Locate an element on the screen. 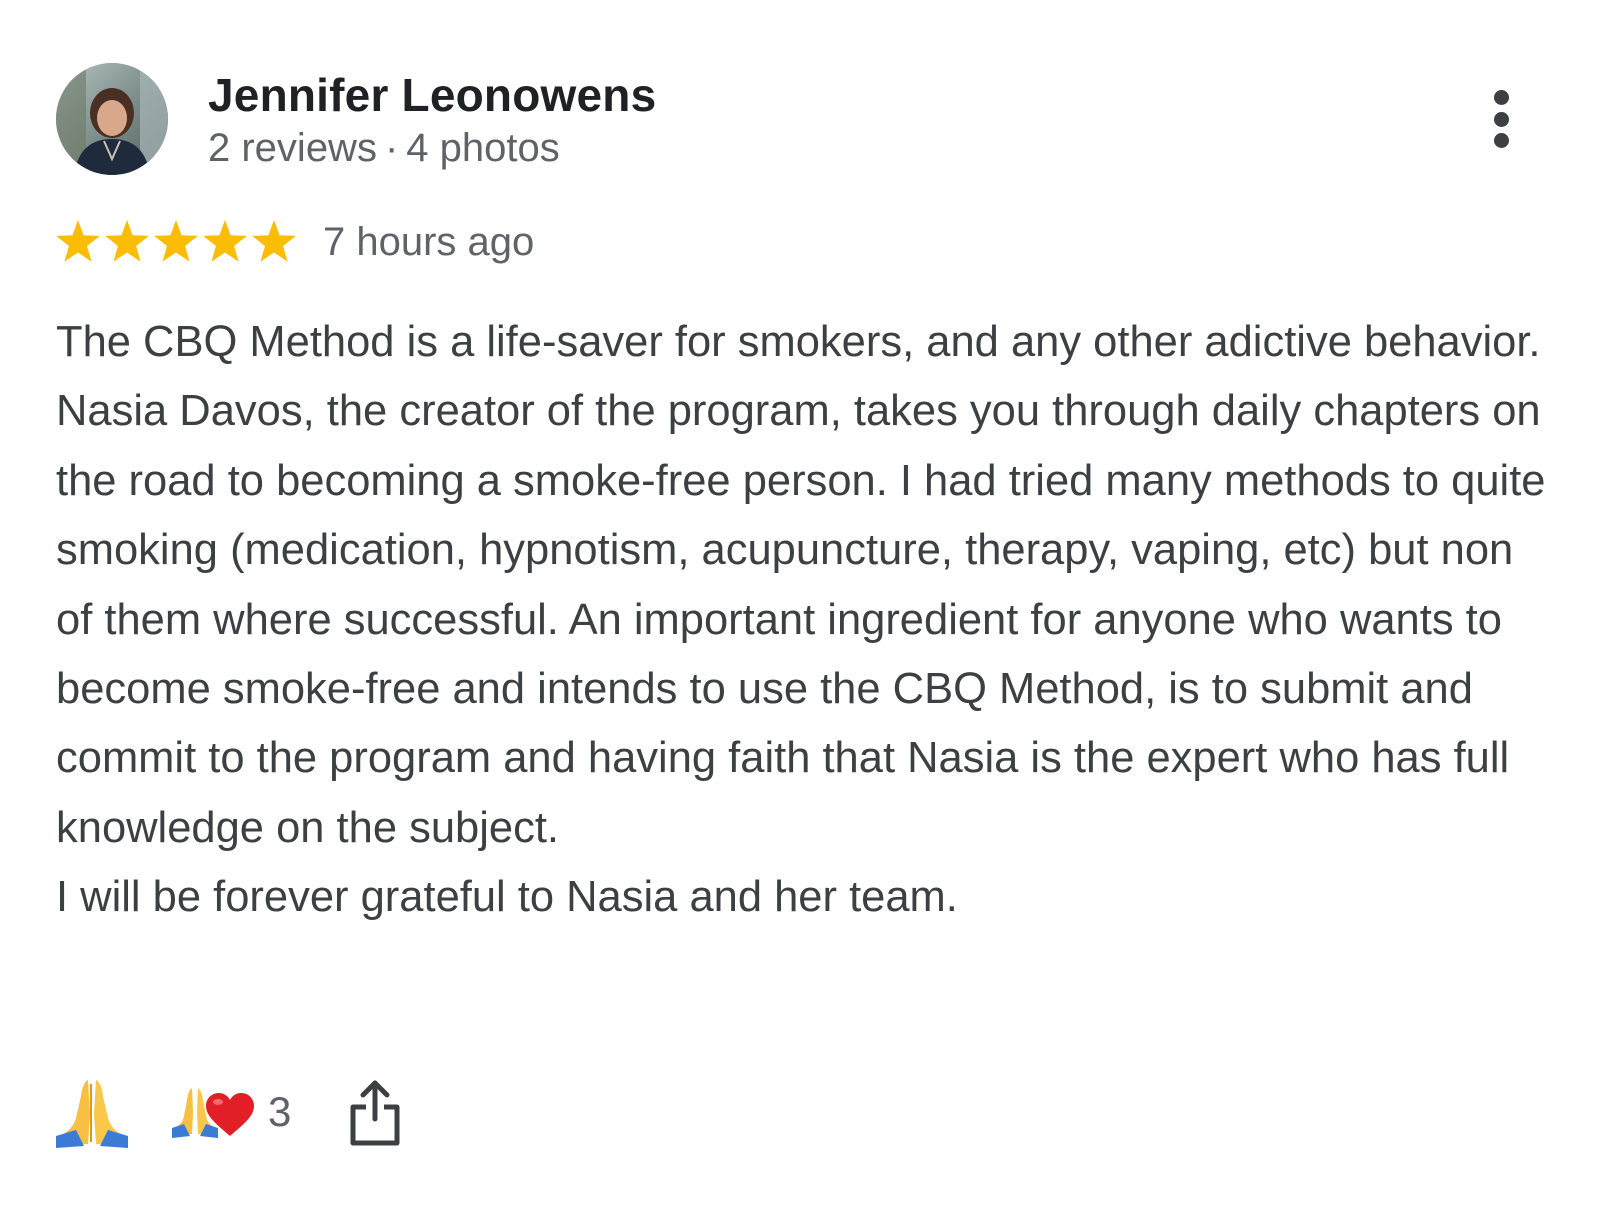  review-count: 2 reviews is located at coordinates (292, 148).